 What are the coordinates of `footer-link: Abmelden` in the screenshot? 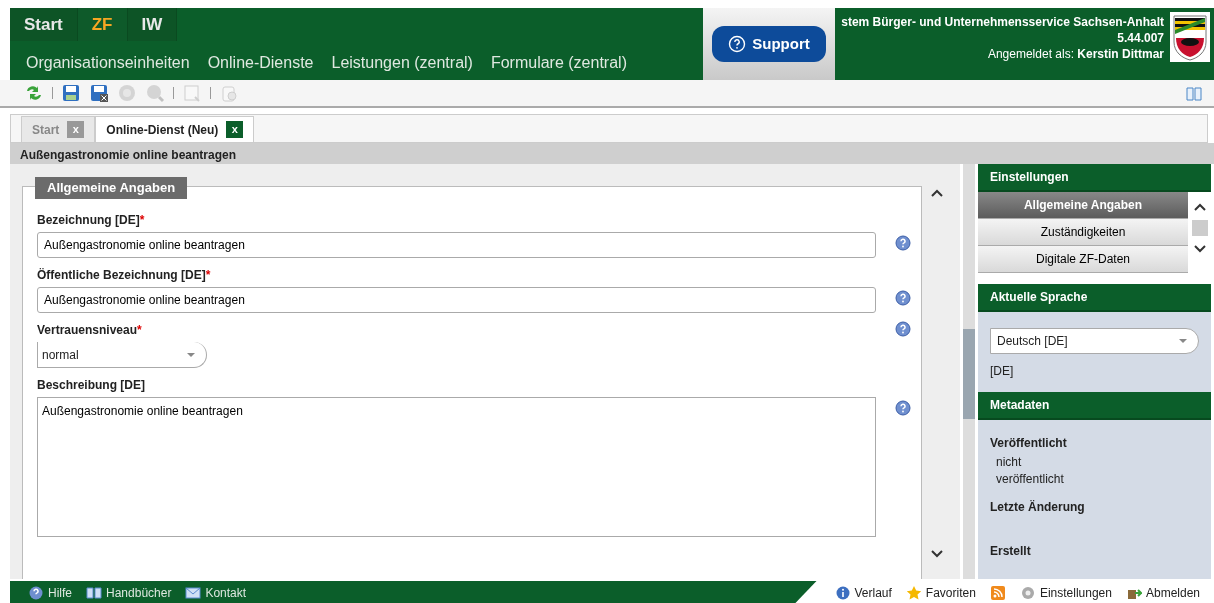 It's located at (1172, 592).